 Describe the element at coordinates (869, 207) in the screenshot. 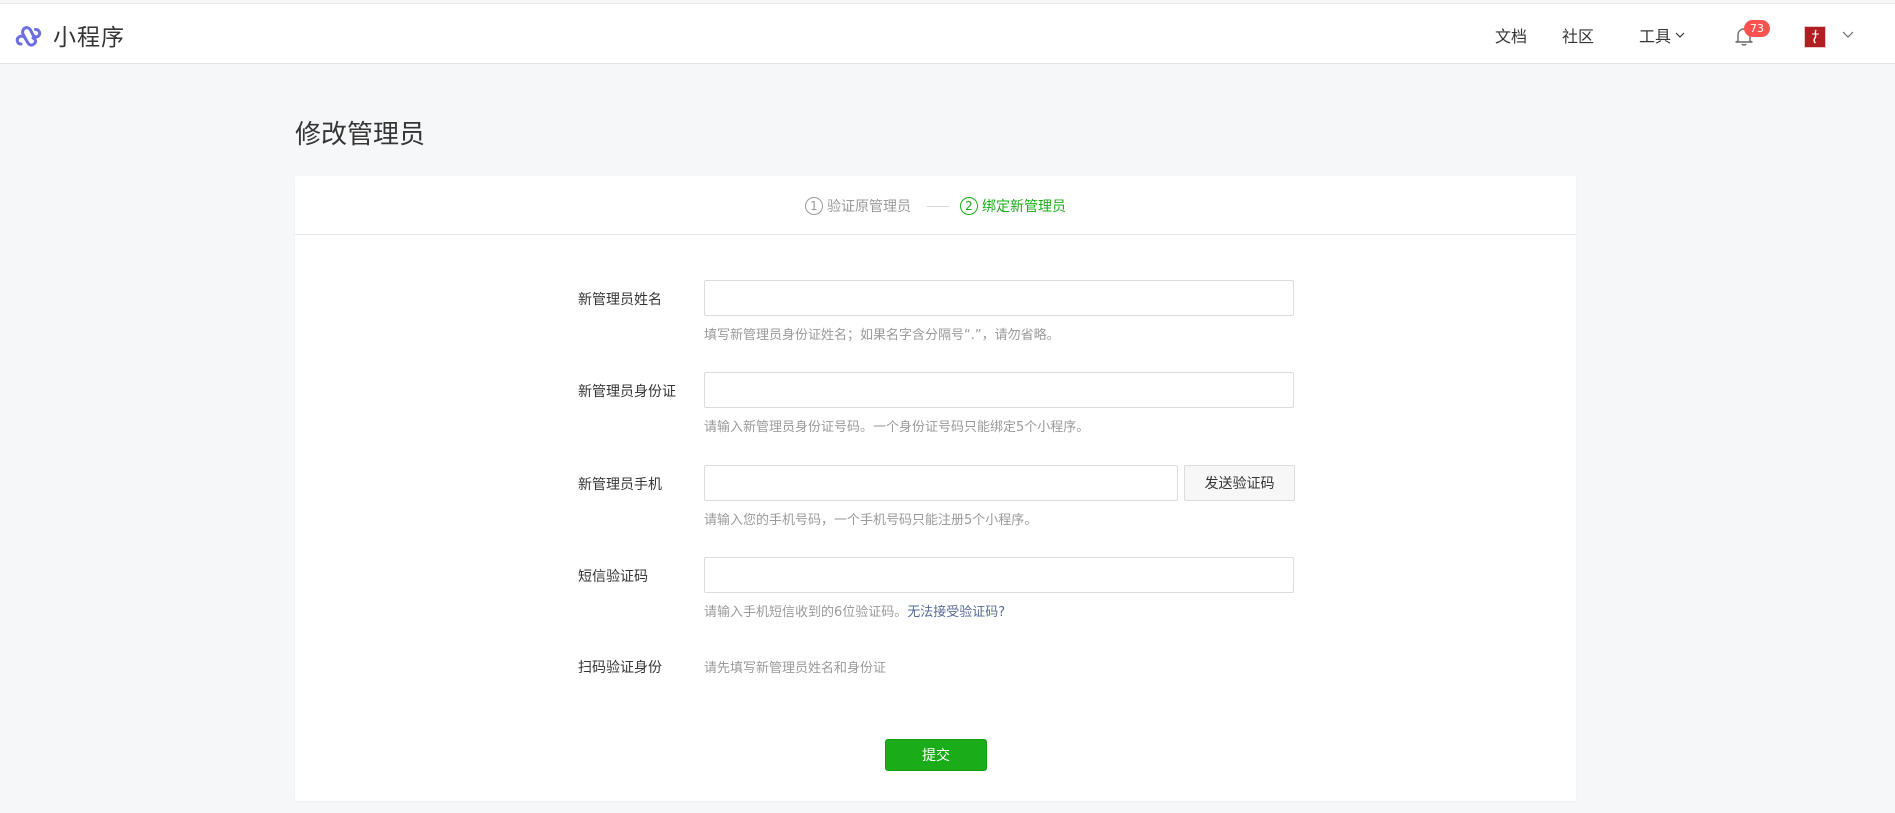

I see `step-label: 验证原管理员` at that location.